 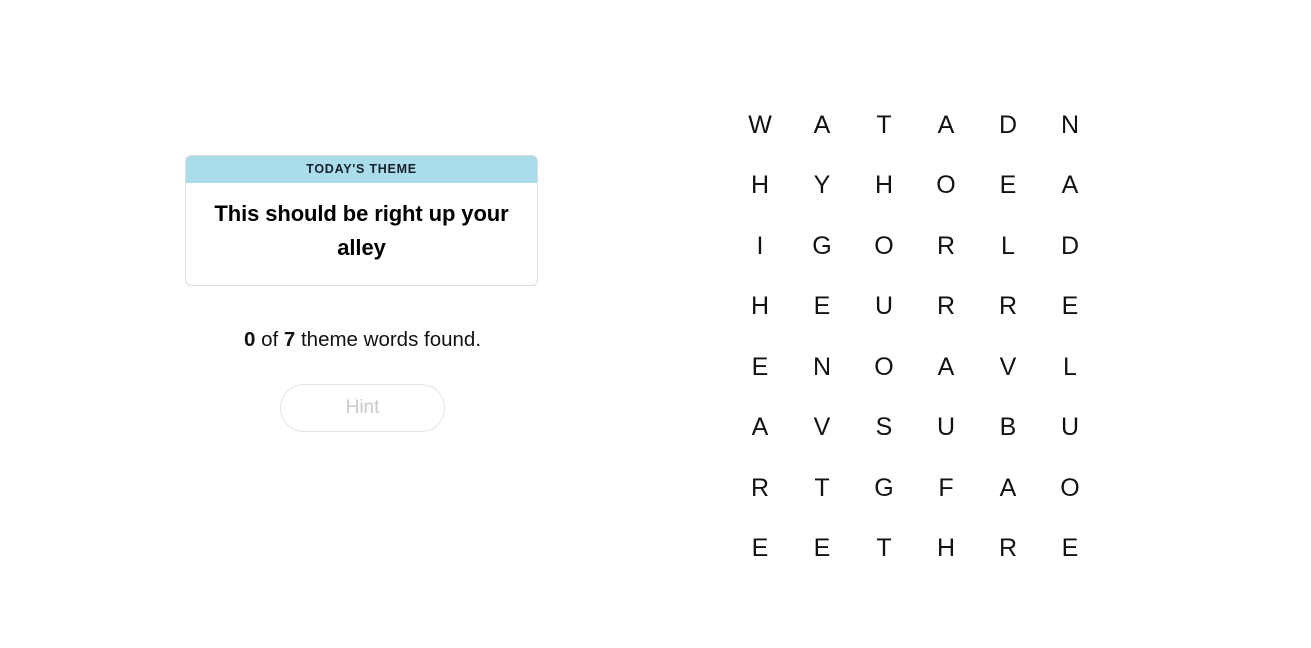 I want to click on hint-button-container: Hint, so click(x=362, y=407).